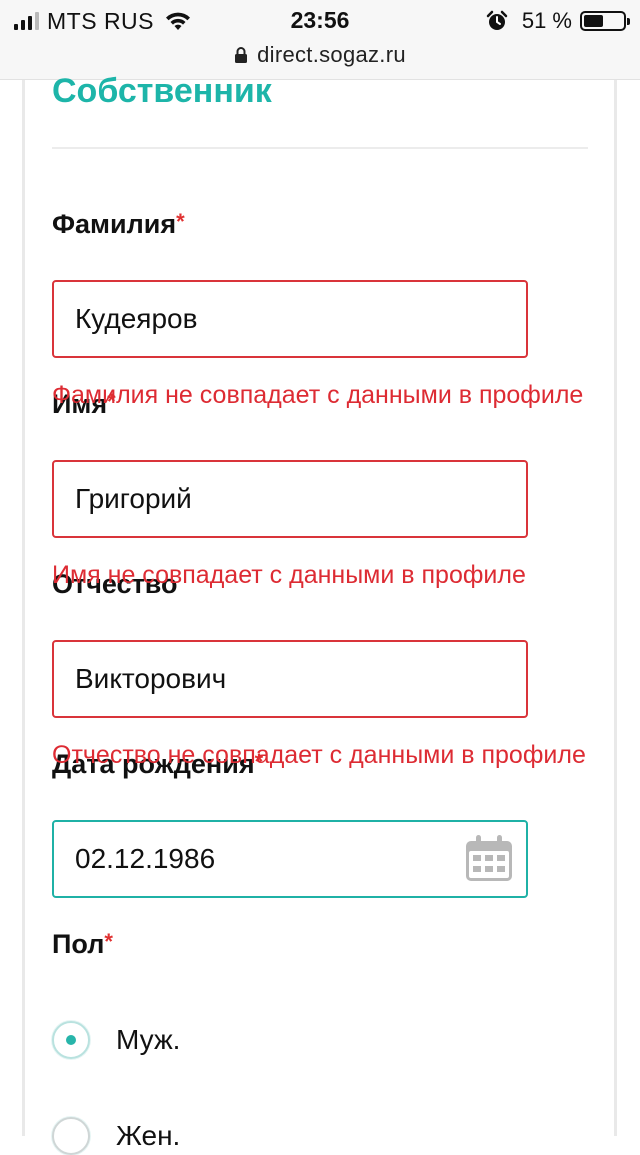 The height and width of the screenshot is (1155, 640). I want to click on radio-female, so click(71, 1136).